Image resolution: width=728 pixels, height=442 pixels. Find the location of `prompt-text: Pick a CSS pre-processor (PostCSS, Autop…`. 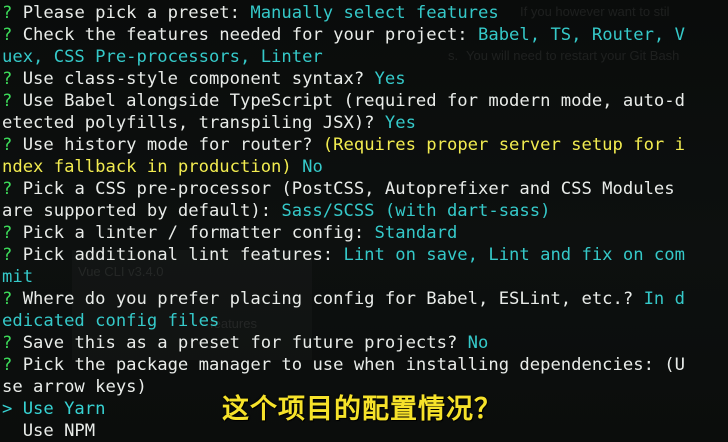

prompt-text: Pick a CSS pre-processor (PostCSS, Autop… is located at coordinates (348, 189).